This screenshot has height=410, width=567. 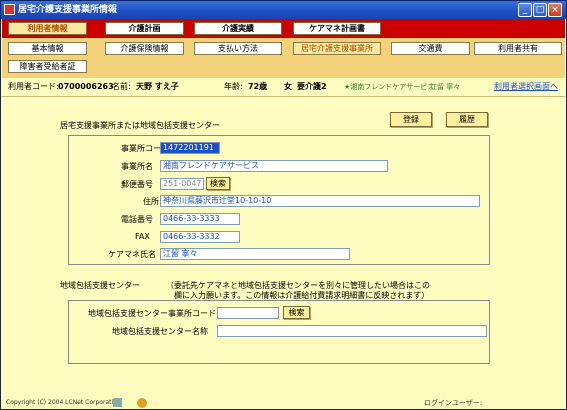 I want to click on tab-caremanager-plan: ケアマネ計画書, so click(x=337, y=28).